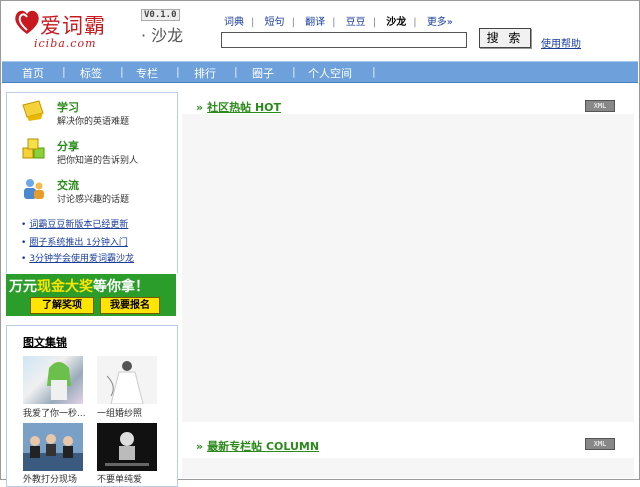  What do you see at coordinates (91, 73) in the screenshot?
I see `nav-tags: 标签` at bounding box center [91, 73].